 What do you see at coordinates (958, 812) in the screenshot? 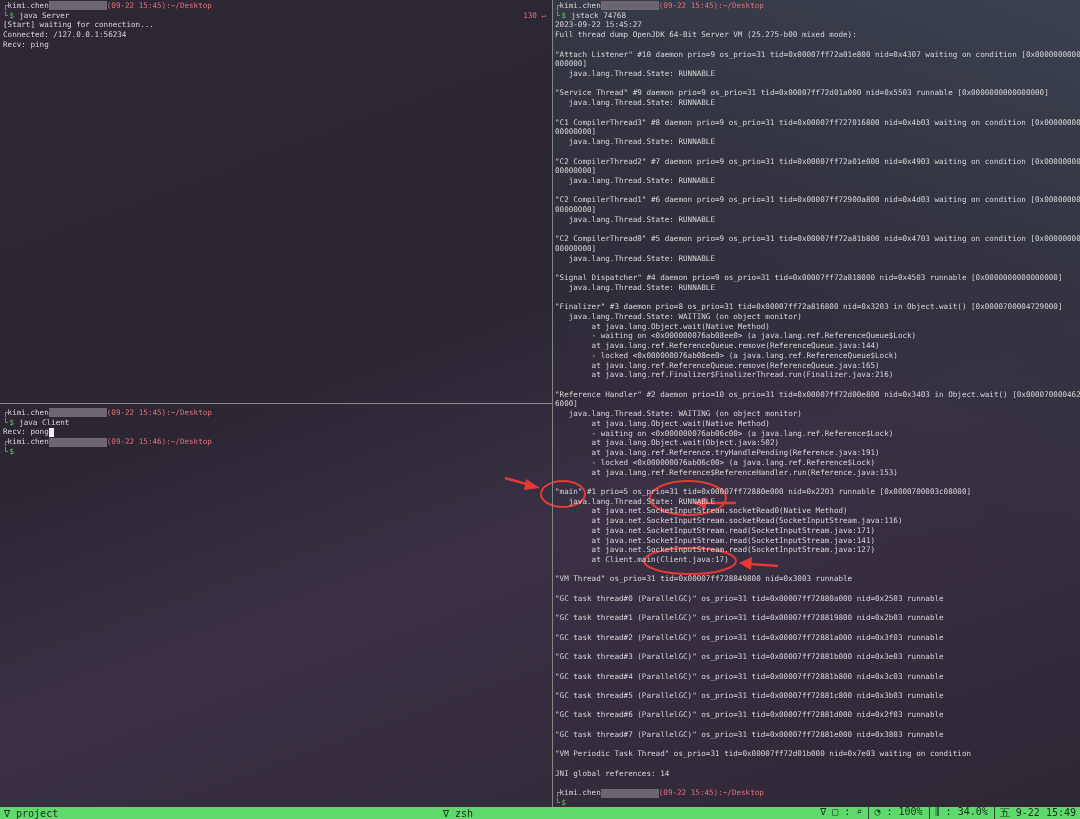
I see `status-text: ⫼ : 34.0%` at bounding box center [958, 812].